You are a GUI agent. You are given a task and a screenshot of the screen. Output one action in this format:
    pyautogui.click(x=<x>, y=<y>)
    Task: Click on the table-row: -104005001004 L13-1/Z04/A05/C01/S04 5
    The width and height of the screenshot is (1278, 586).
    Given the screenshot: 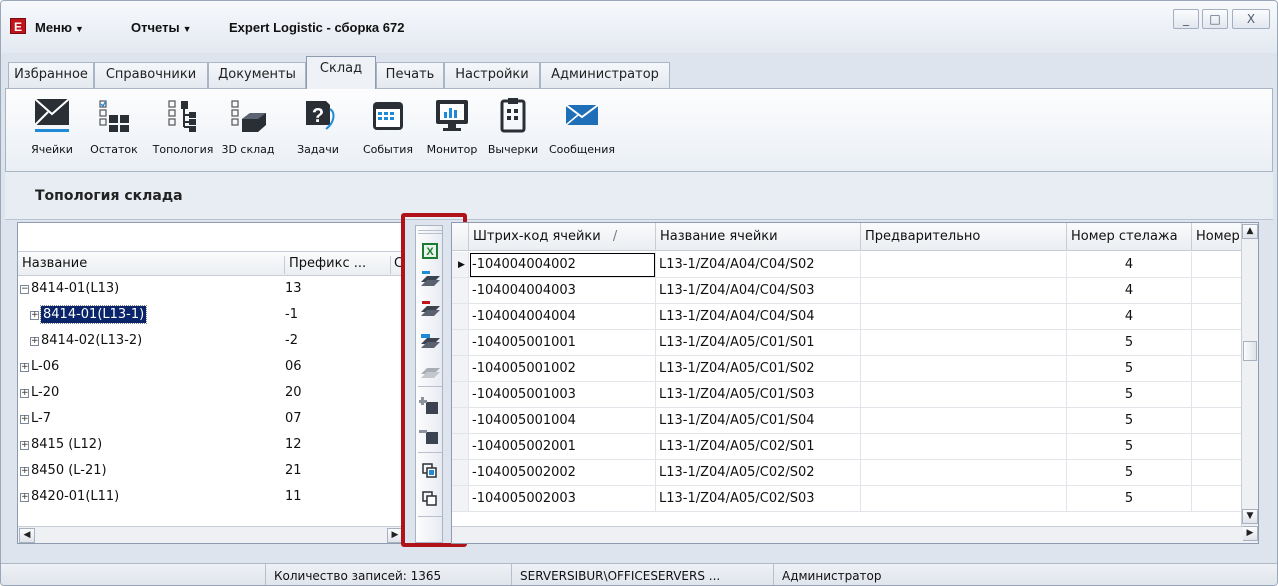 What is the action you would take?
    pyautogui.click(x=855, y=421)
    